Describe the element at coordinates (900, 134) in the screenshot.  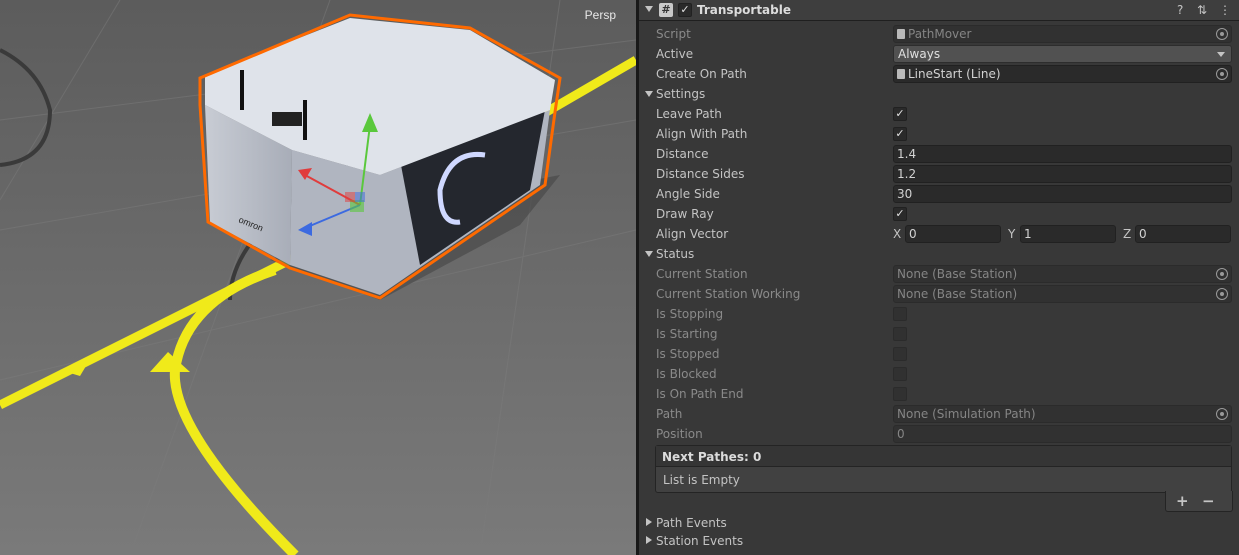
I see `align-with-path-checkbox: ✓` at that location.